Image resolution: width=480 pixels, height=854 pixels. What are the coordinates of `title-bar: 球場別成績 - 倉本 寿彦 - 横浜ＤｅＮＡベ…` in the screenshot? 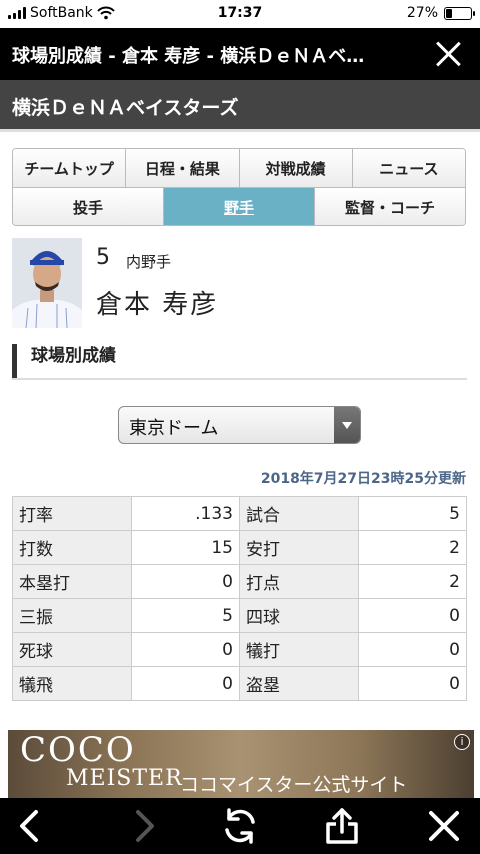 It's located at (240, 54).